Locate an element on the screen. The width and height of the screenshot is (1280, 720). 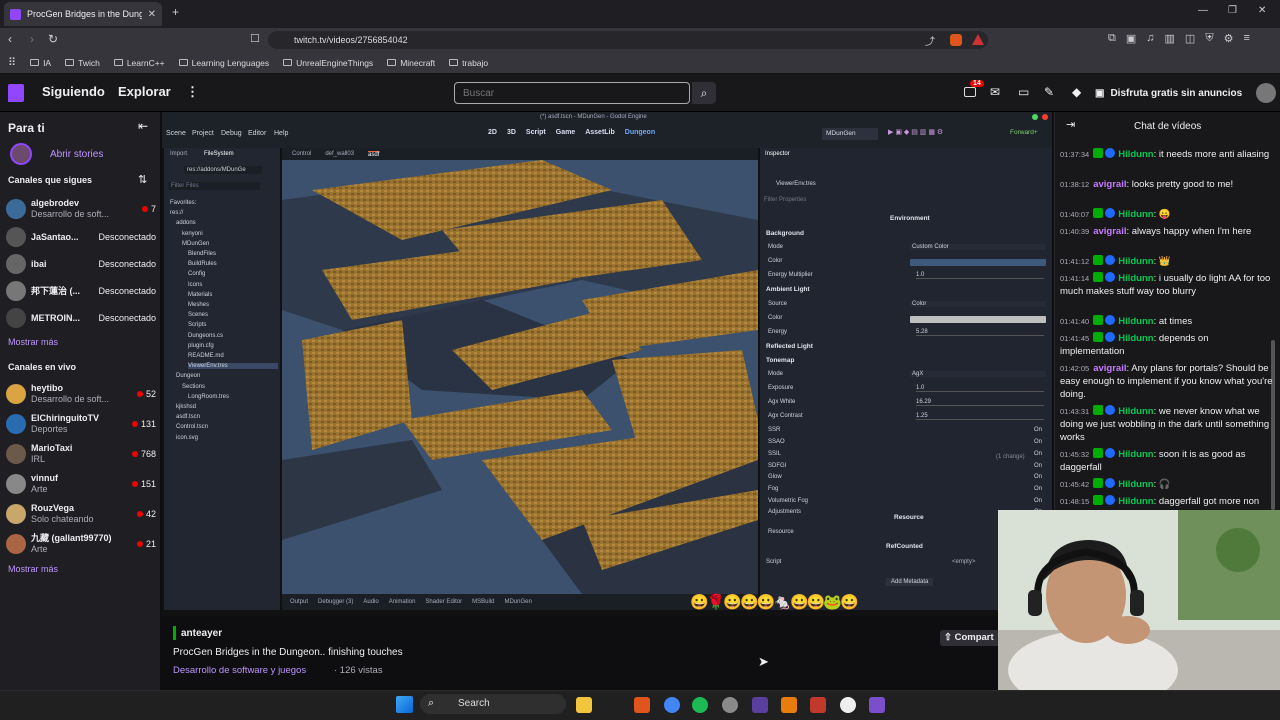
collapse-sidebar-icon: ⇤ is located at coordinates (143, 126).